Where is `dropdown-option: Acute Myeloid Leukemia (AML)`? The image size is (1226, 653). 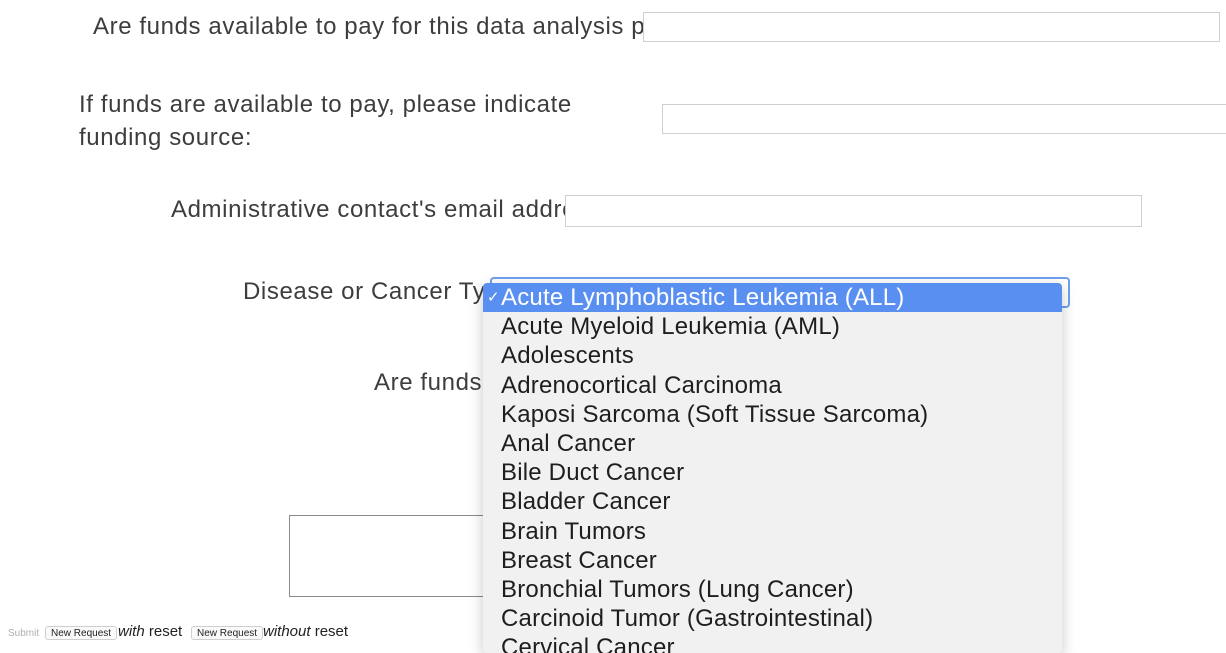
dropdown-option: Acute Myeloid Leukemia (AML) is located at coordinates (772, 326).